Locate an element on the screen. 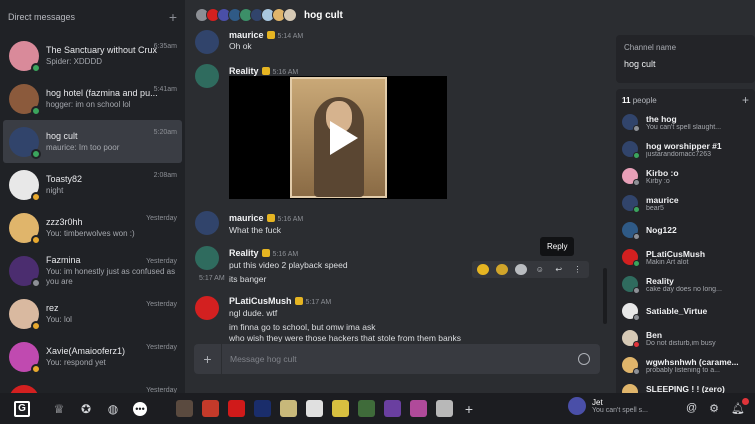 The image size is (755, 424). message: maurice 5:14 AM Oh ok is located at coordinates (395, 43).